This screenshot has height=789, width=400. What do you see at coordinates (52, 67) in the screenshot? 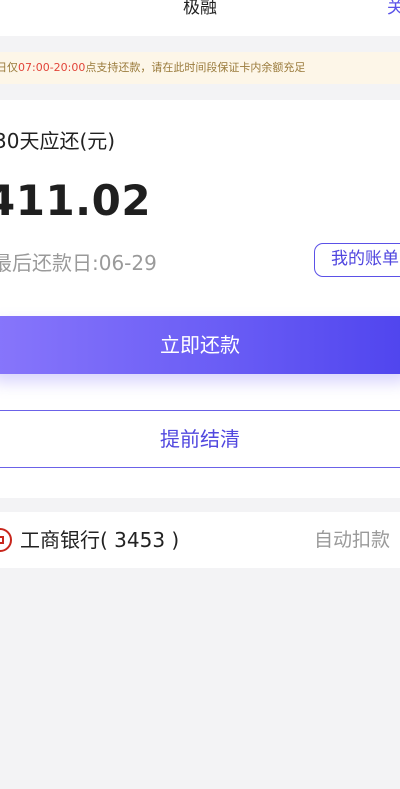
I see `notice-time-range: 07:00-20:00` at bounding box center [52, 67].